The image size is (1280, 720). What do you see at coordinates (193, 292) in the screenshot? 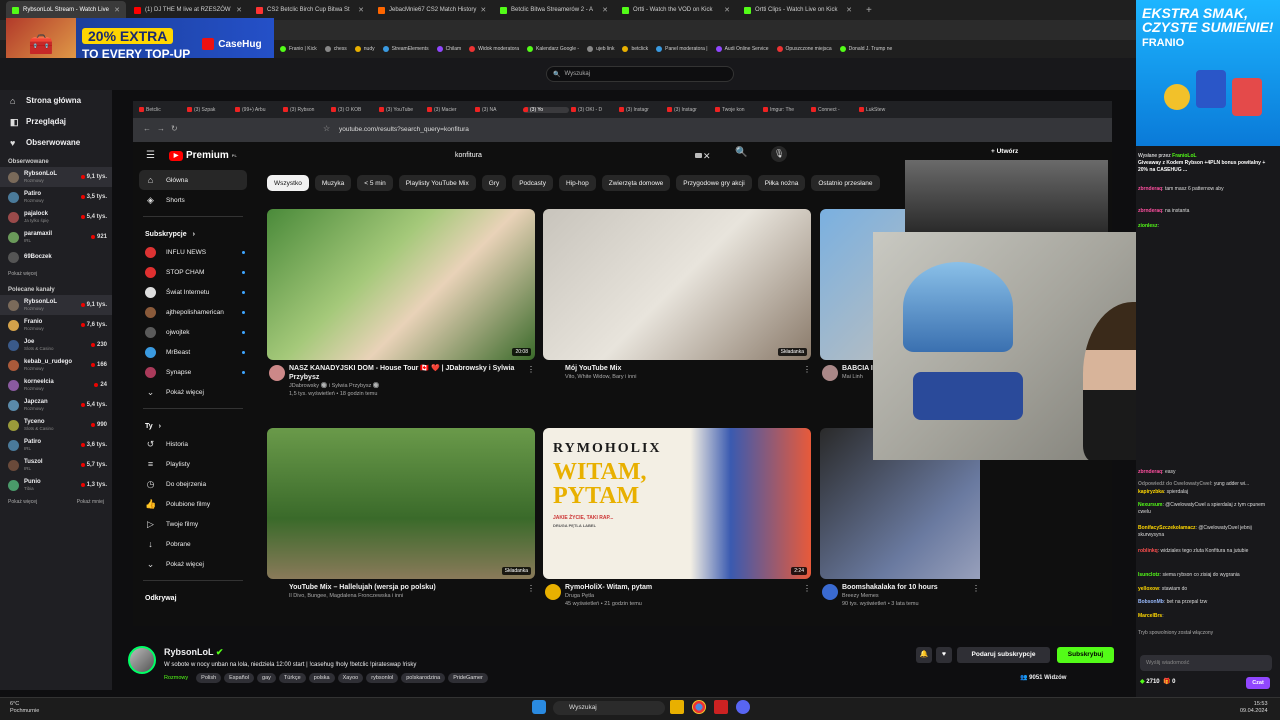
I see `subscription-item: Świat Internetu` at bounding box center [193, 292].